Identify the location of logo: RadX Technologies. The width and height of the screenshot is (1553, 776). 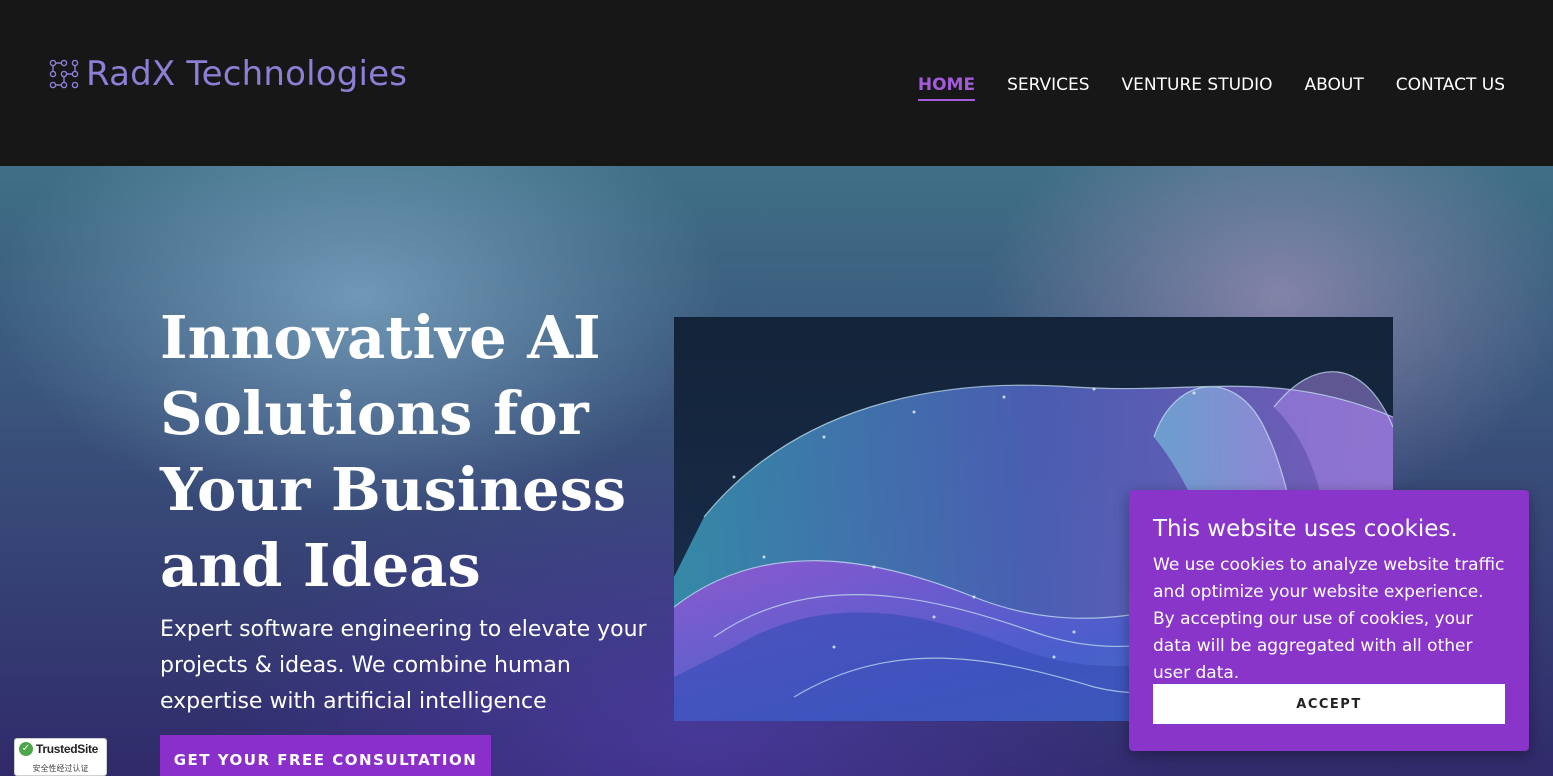
(227, 74).